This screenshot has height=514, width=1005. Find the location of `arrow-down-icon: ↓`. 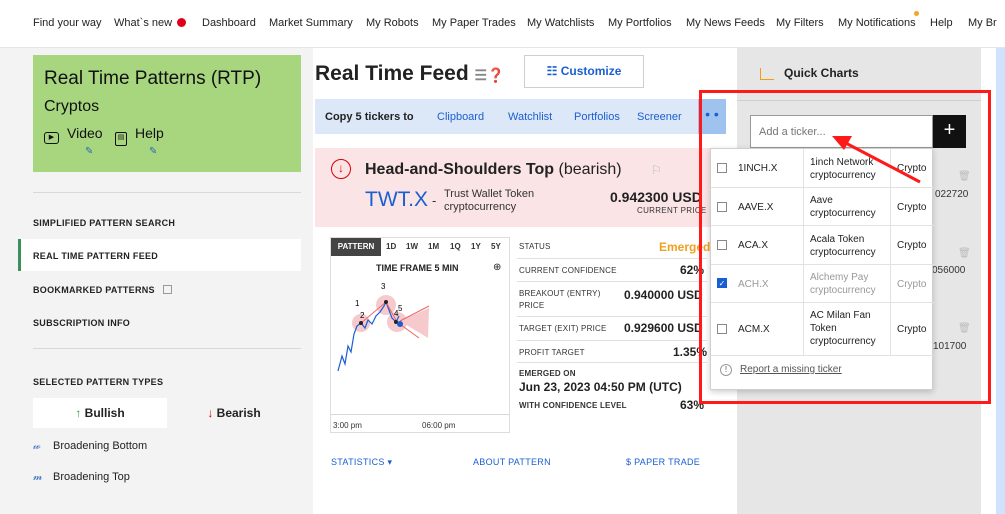

arrow-down-icon: ↓ is located at coordinates (210, 413).